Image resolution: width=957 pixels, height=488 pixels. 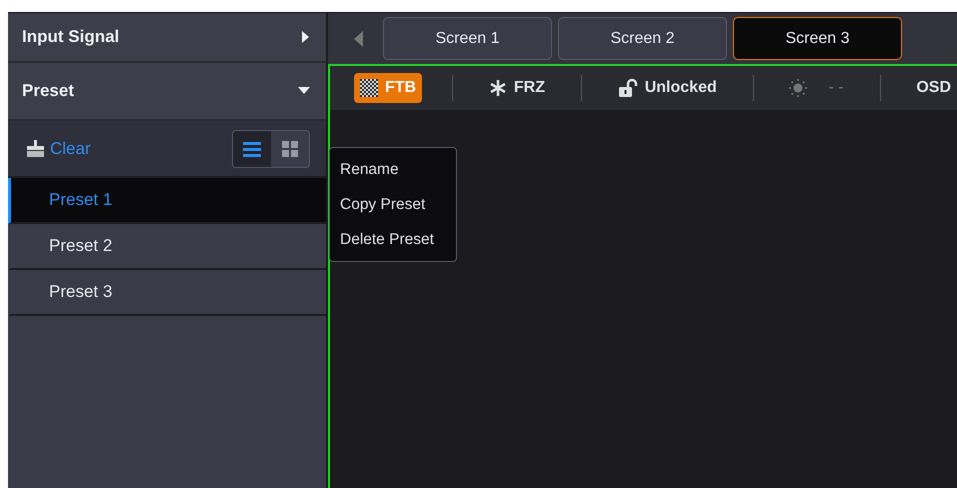 I want to click on list-view-button, so click(x=252, y=148).